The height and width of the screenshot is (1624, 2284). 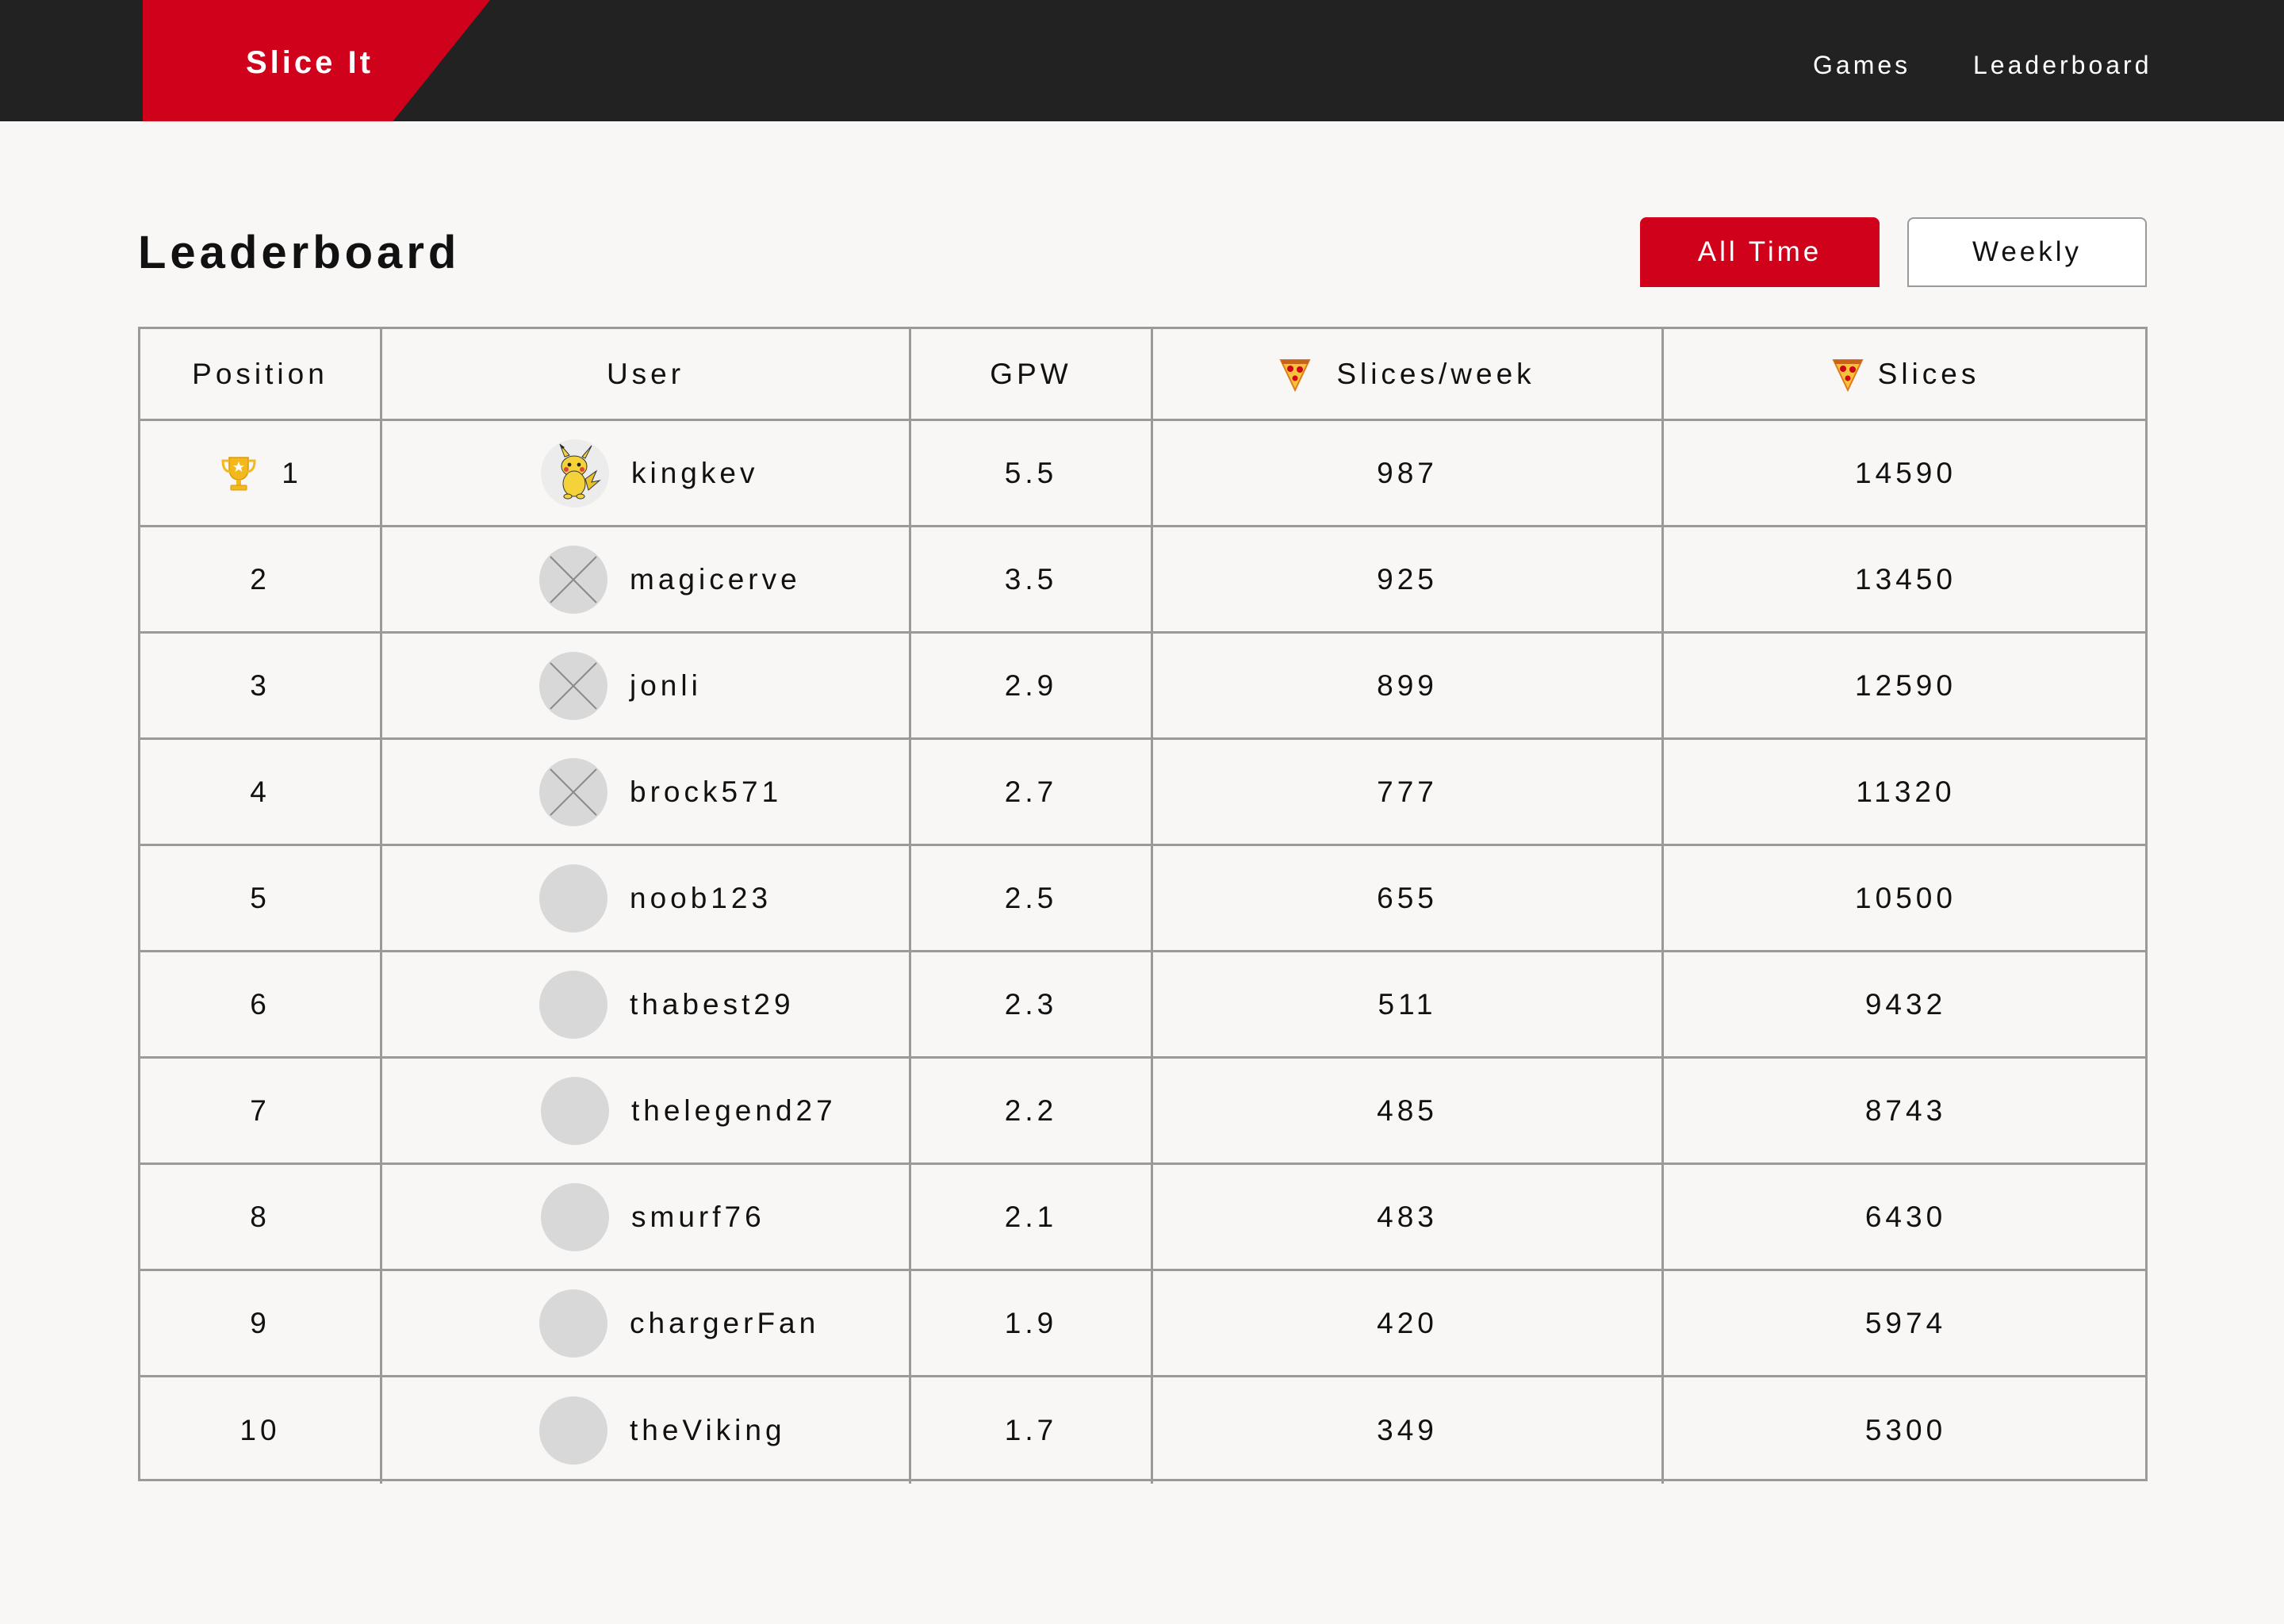 What do you see at coordinates (715, 579) in the screenshot?
I see `username: magicerve` at bounding box center [715, 579].